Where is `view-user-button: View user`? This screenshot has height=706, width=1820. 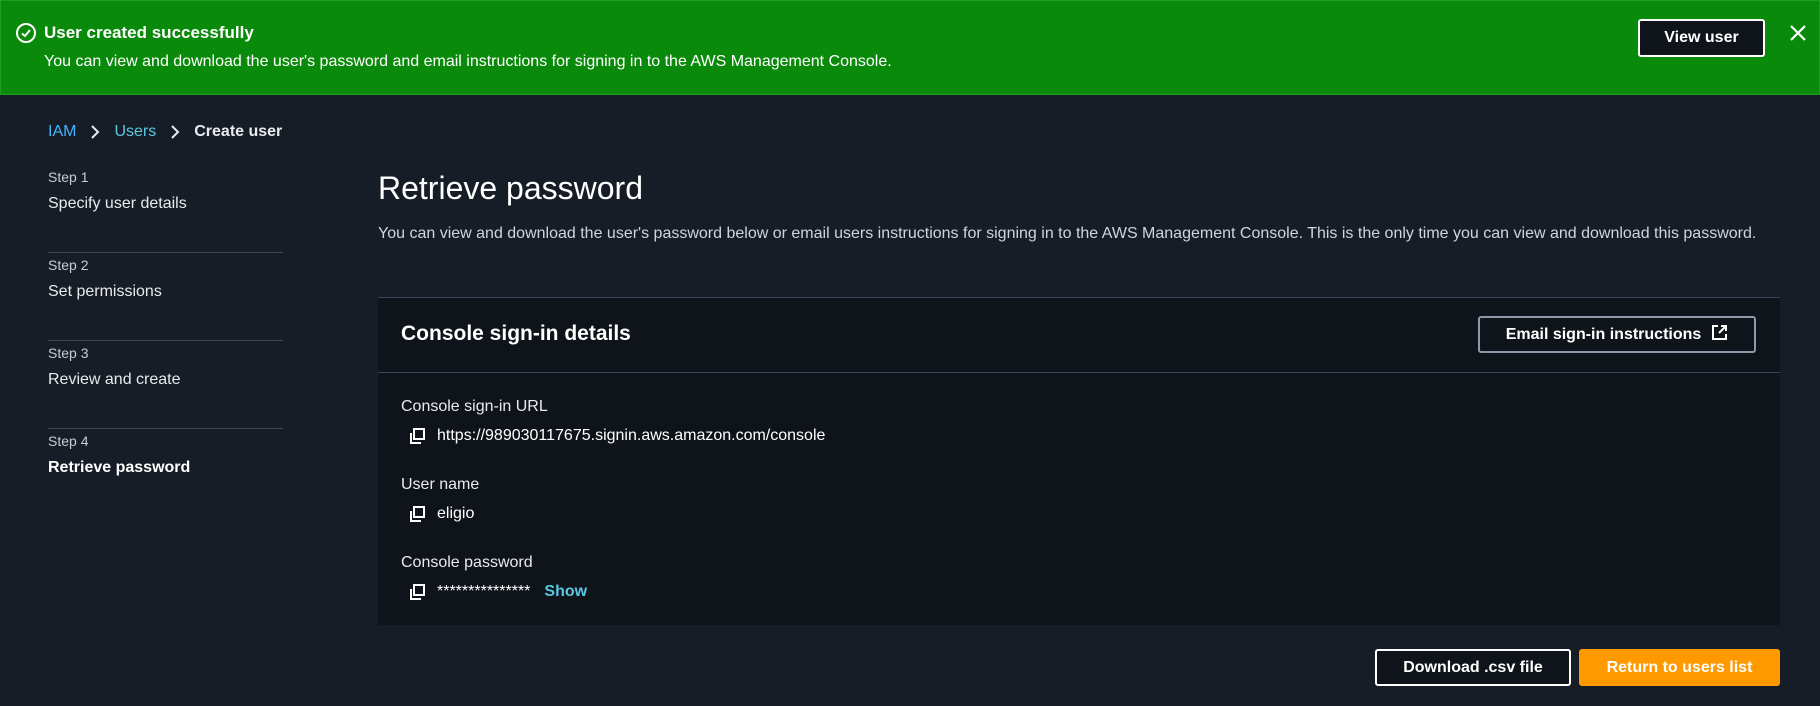 view-user-button: View user is located at coordinates (1701, 38).